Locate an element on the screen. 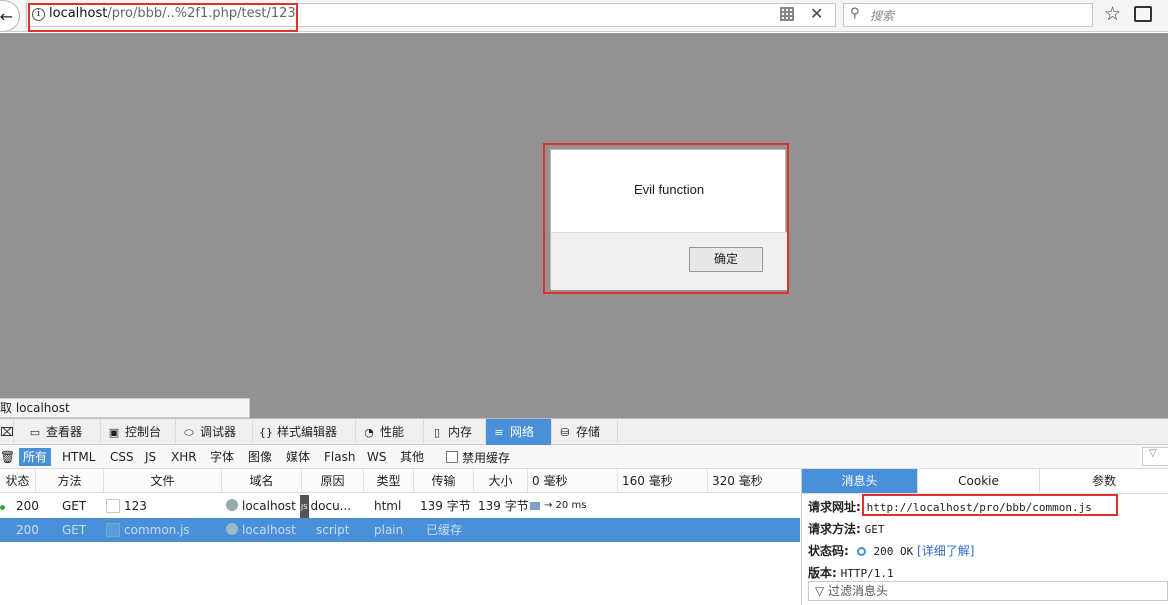  status-code-line: 状态码: 200 OK [详细了解] is located at coordinates (891, 550).